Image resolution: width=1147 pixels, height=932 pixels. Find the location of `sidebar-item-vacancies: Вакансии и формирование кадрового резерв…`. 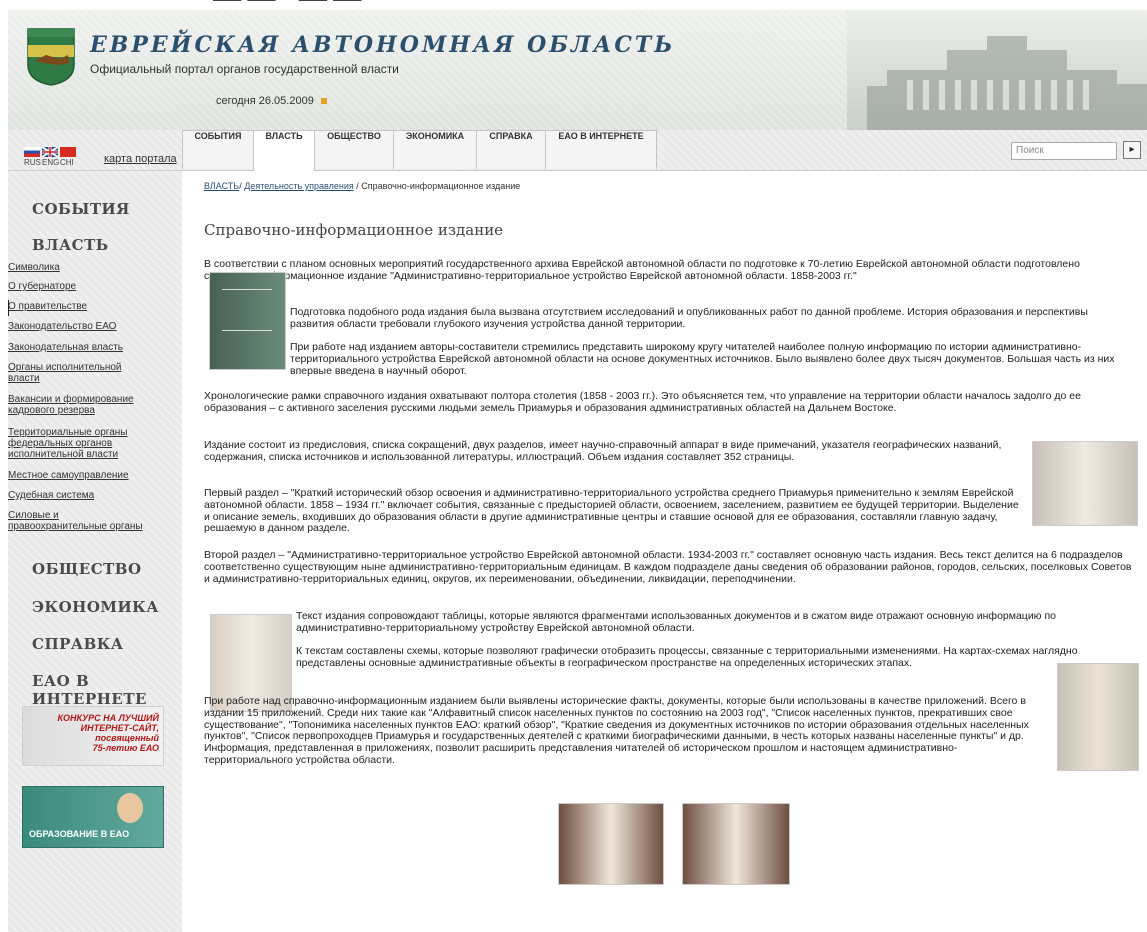

sidebar-item-vacancies: Вакансии и формирование кадрового резерв… is located at coordinates (93, 405).